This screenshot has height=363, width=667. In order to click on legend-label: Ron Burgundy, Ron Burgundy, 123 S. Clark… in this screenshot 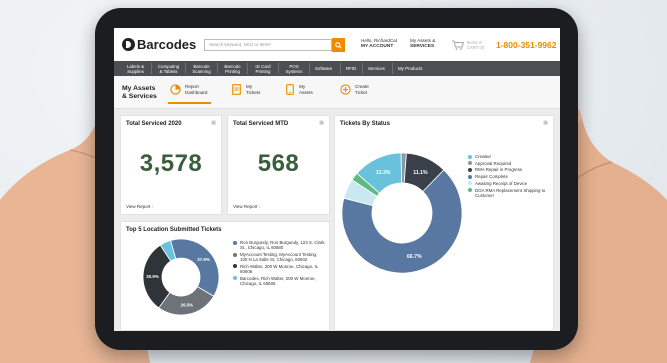, I will do `click(282, 245)`.